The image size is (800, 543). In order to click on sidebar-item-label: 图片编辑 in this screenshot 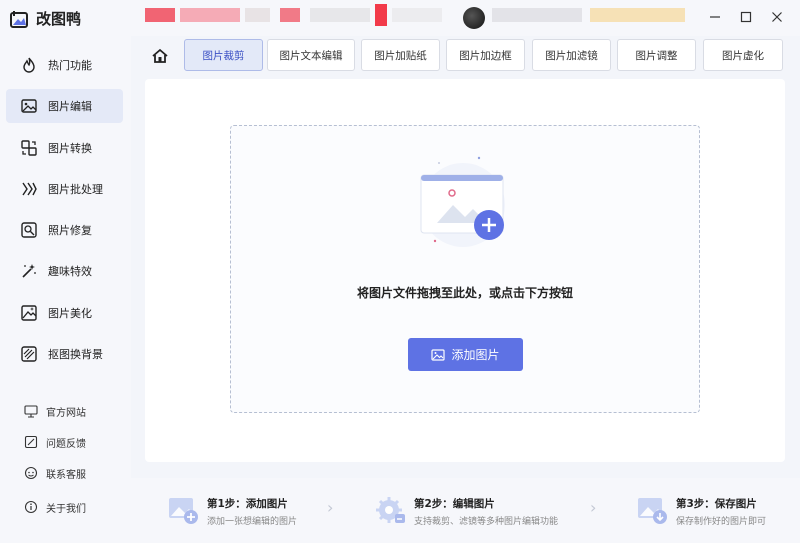, I will do `click(70, 106)`.